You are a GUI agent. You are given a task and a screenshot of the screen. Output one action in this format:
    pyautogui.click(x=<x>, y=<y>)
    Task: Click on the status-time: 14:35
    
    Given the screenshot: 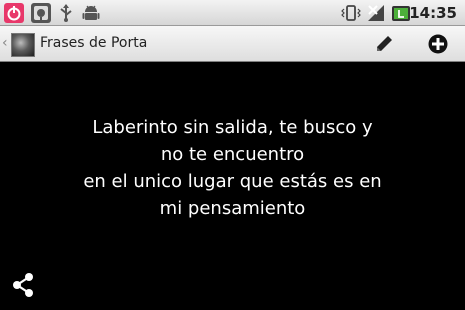 What is the action you would take?
    pyautogui.click(x=433, y=13)
    